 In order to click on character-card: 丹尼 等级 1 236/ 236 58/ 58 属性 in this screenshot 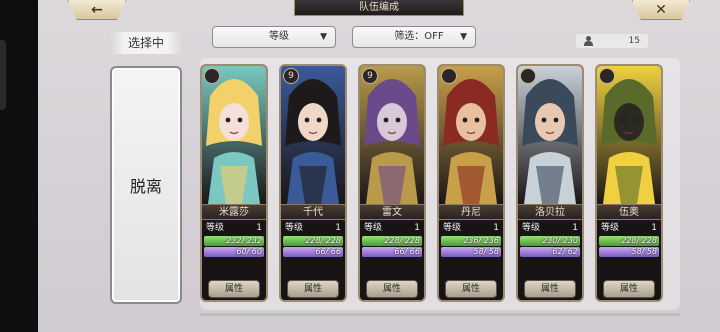, I will do `click(471, 183)`.